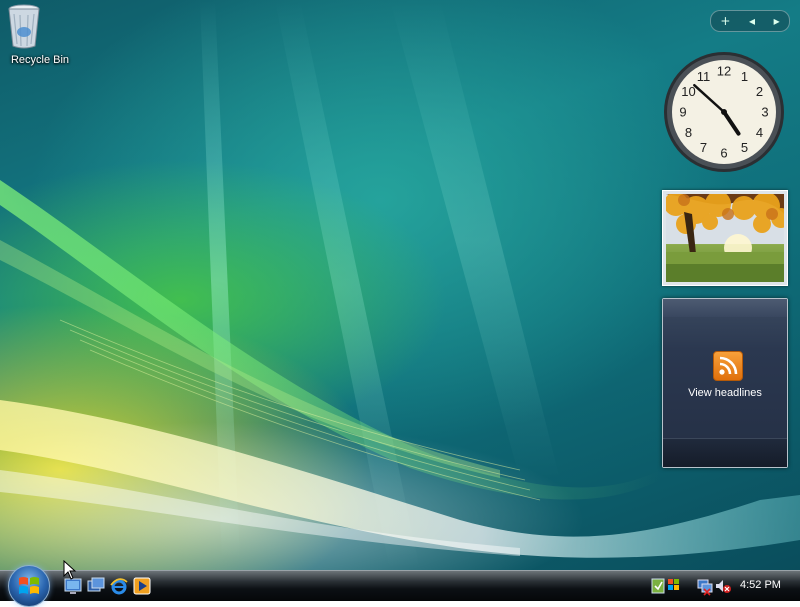  I want to click on mouse-cursor-icon, so click(70, 570).